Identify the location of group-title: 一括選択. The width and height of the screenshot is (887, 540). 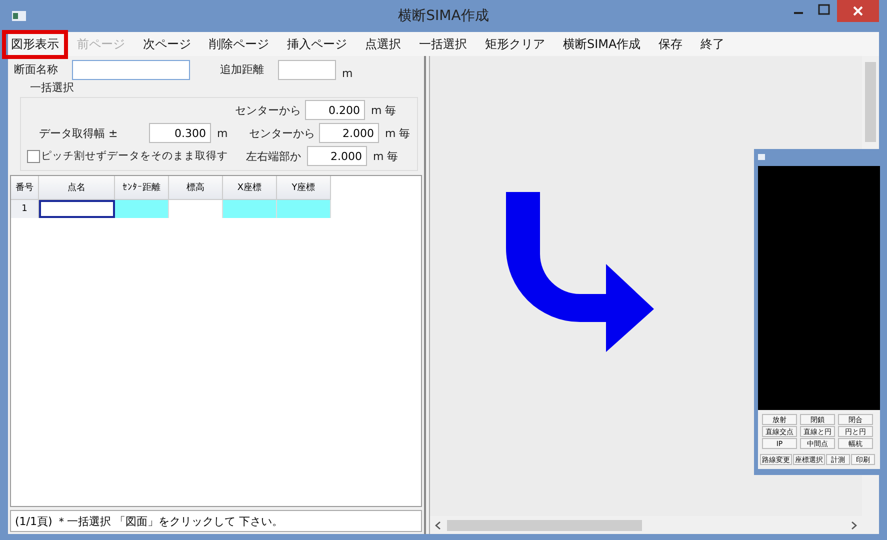
(52, 87).